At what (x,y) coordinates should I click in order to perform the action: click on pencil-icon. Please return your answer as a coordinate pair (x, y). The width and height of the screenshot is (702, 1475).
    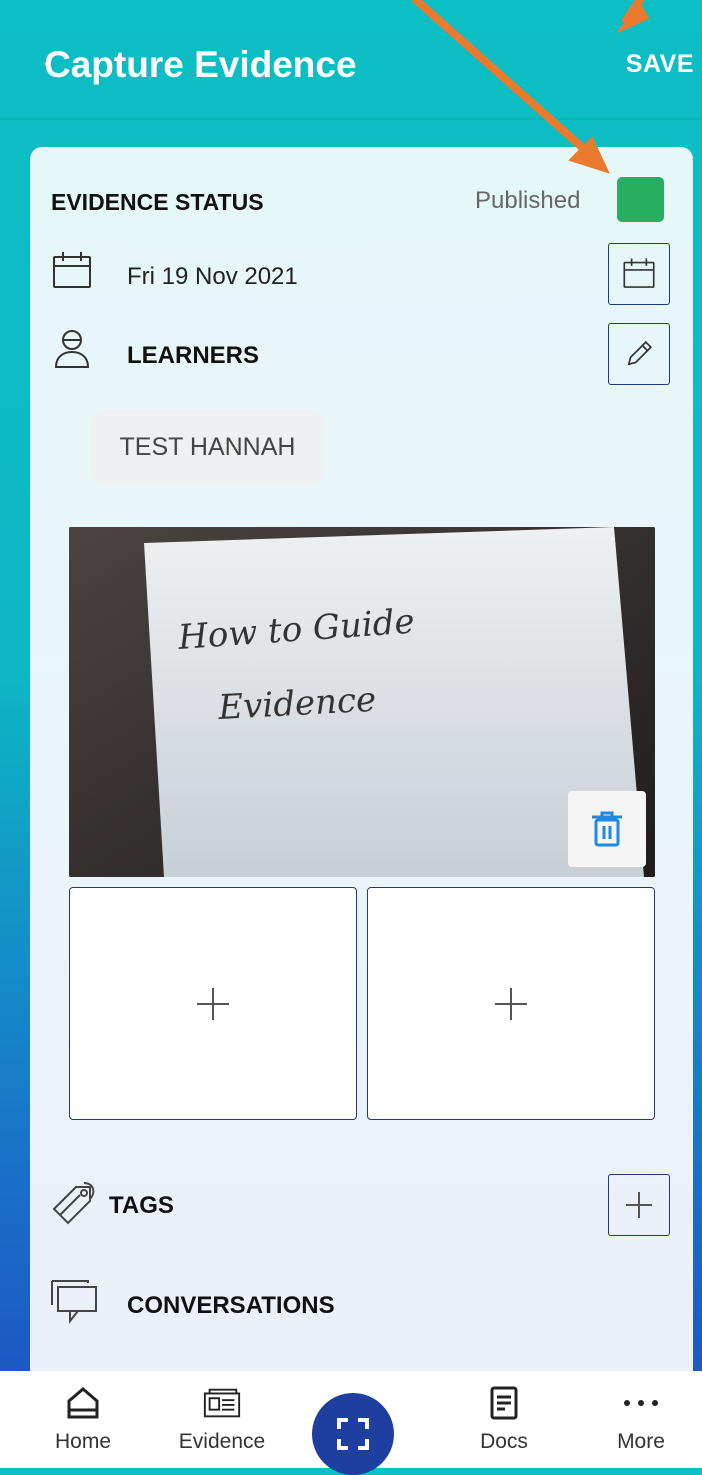
    Looking at the image, I should click on (640, 353).